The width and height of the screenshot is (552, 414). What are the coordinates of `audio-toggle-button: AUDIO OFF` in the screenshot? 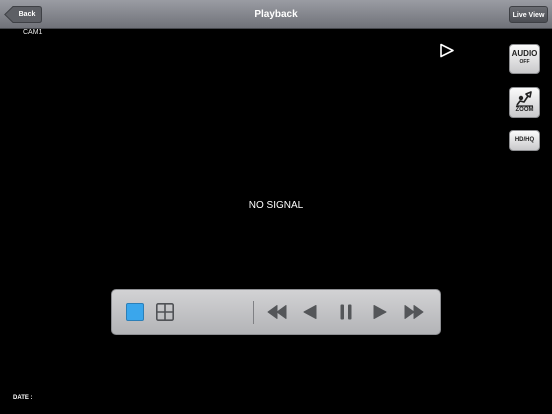 It's located at (524, 59).